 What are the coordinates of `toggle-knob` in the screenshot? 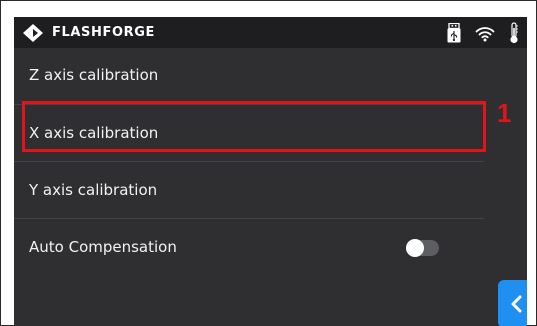 It's located at (415, 248).